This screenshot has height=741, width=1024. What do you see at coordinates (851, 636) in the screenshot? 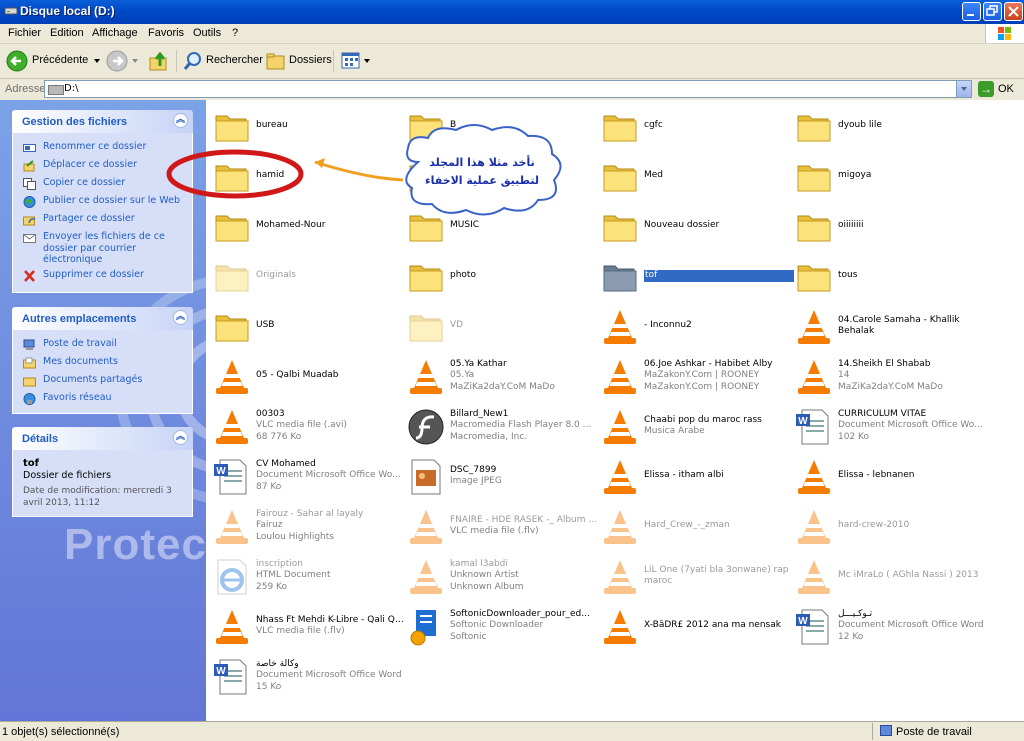
I see `item-detail: 12 Ko` at bounding box center [851, 636].